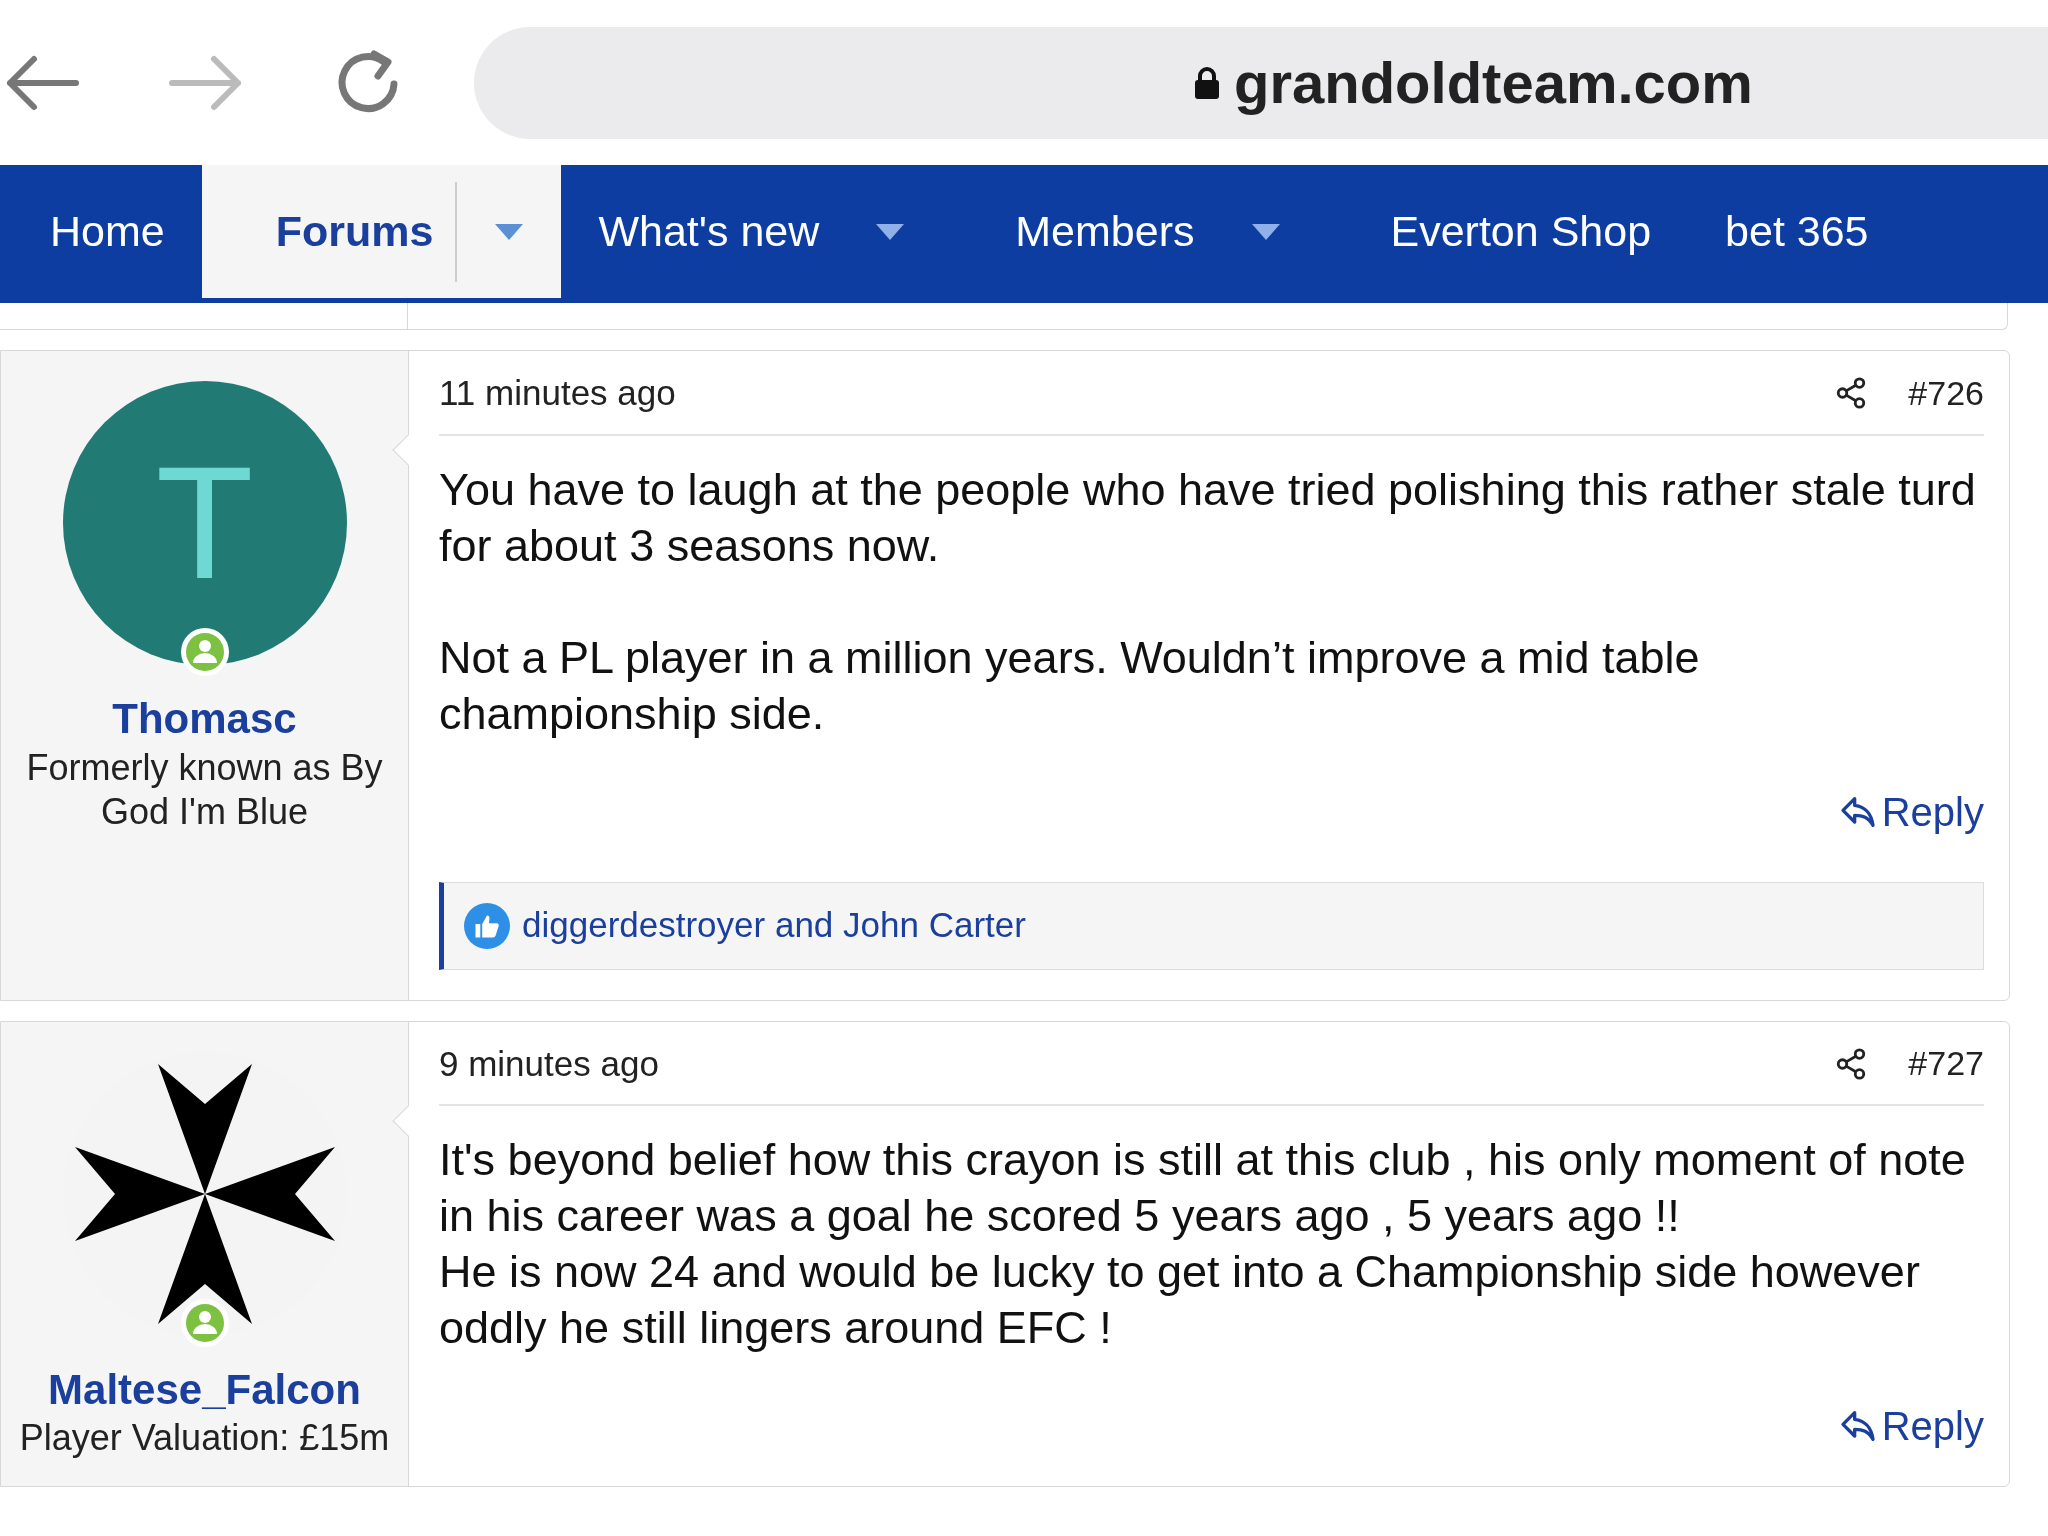 The height and width of the screenshot is (1536, 2048). What do you see at coordinates (1946, 1064) in the screenshot?
I see `post-number-link: #727` at bounding box center [1946, 1064].